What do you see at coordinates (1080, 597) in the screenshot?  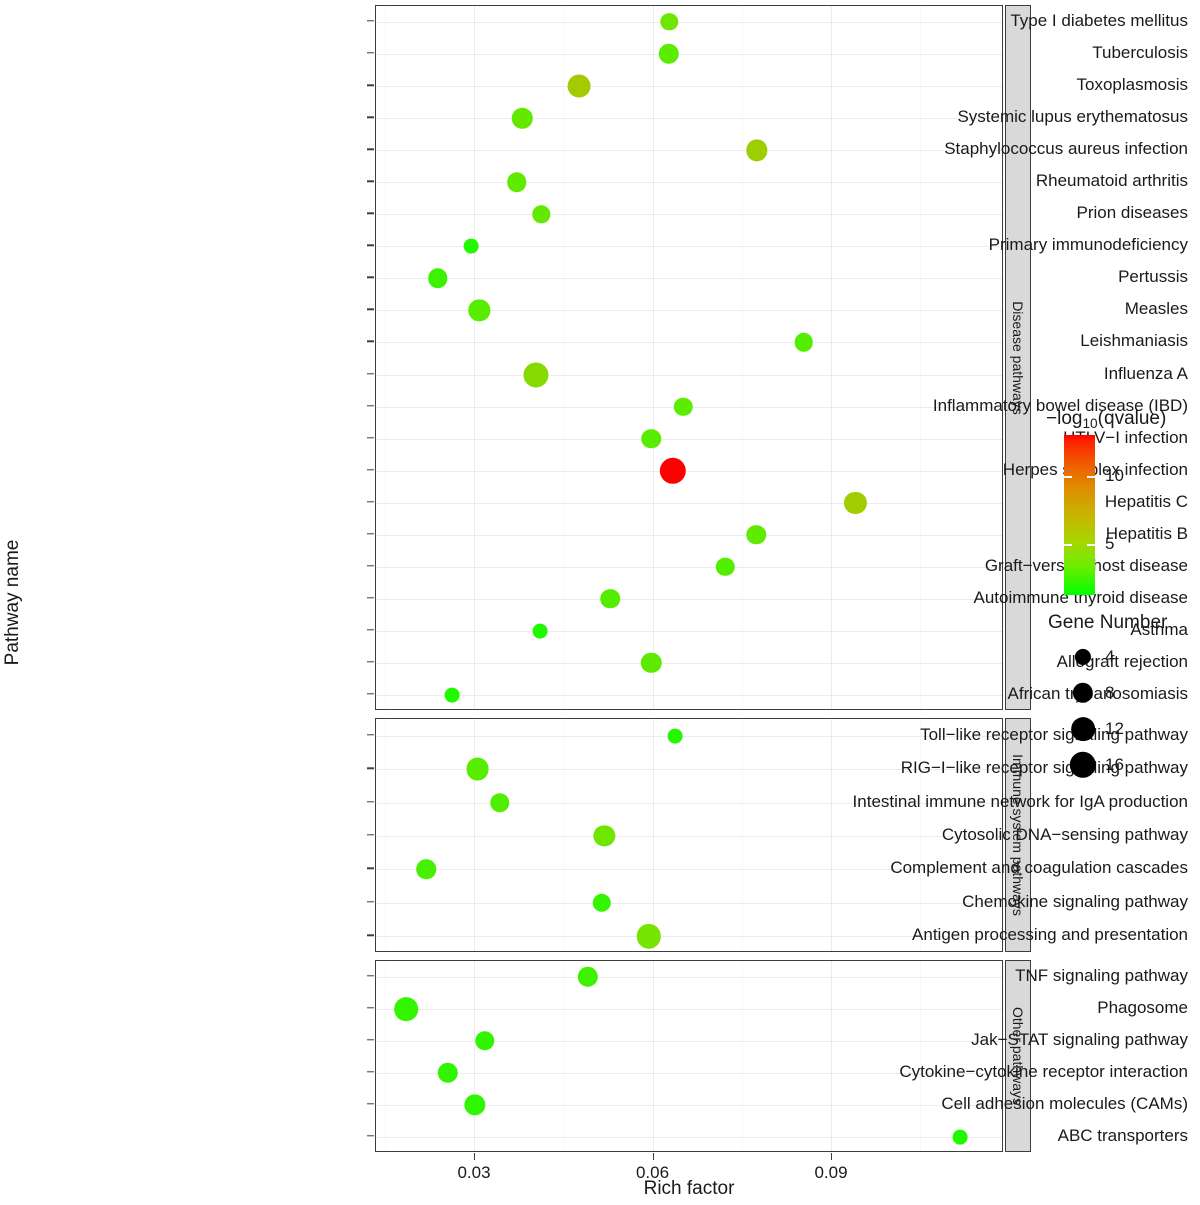 I see `y-axis-tick-label: Autoimmune thyroid disease` at bounding box center [1080, 597].